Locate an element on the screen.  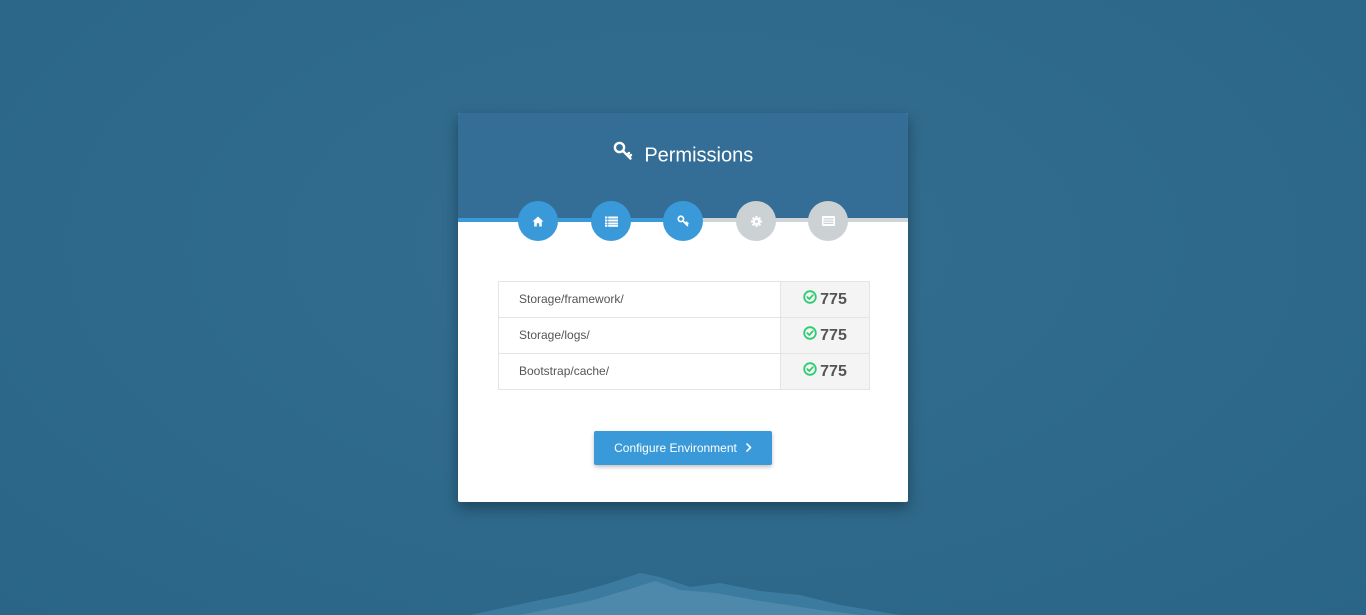
table-row: Storage/logs/ 775 is located at coordinates (684, 336).